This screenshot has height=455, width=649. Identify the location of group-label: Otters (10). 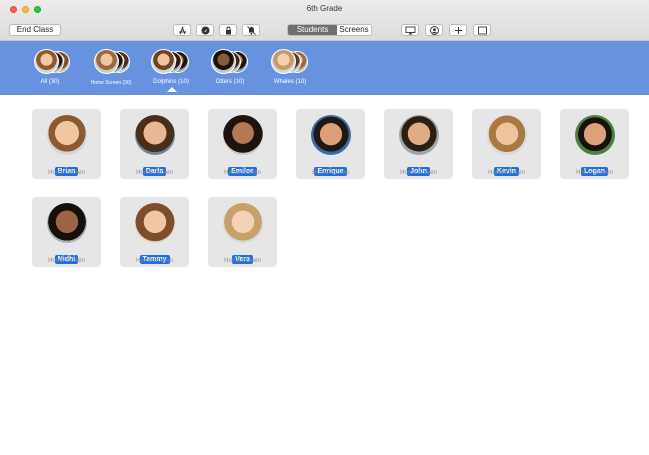
(230, 82).